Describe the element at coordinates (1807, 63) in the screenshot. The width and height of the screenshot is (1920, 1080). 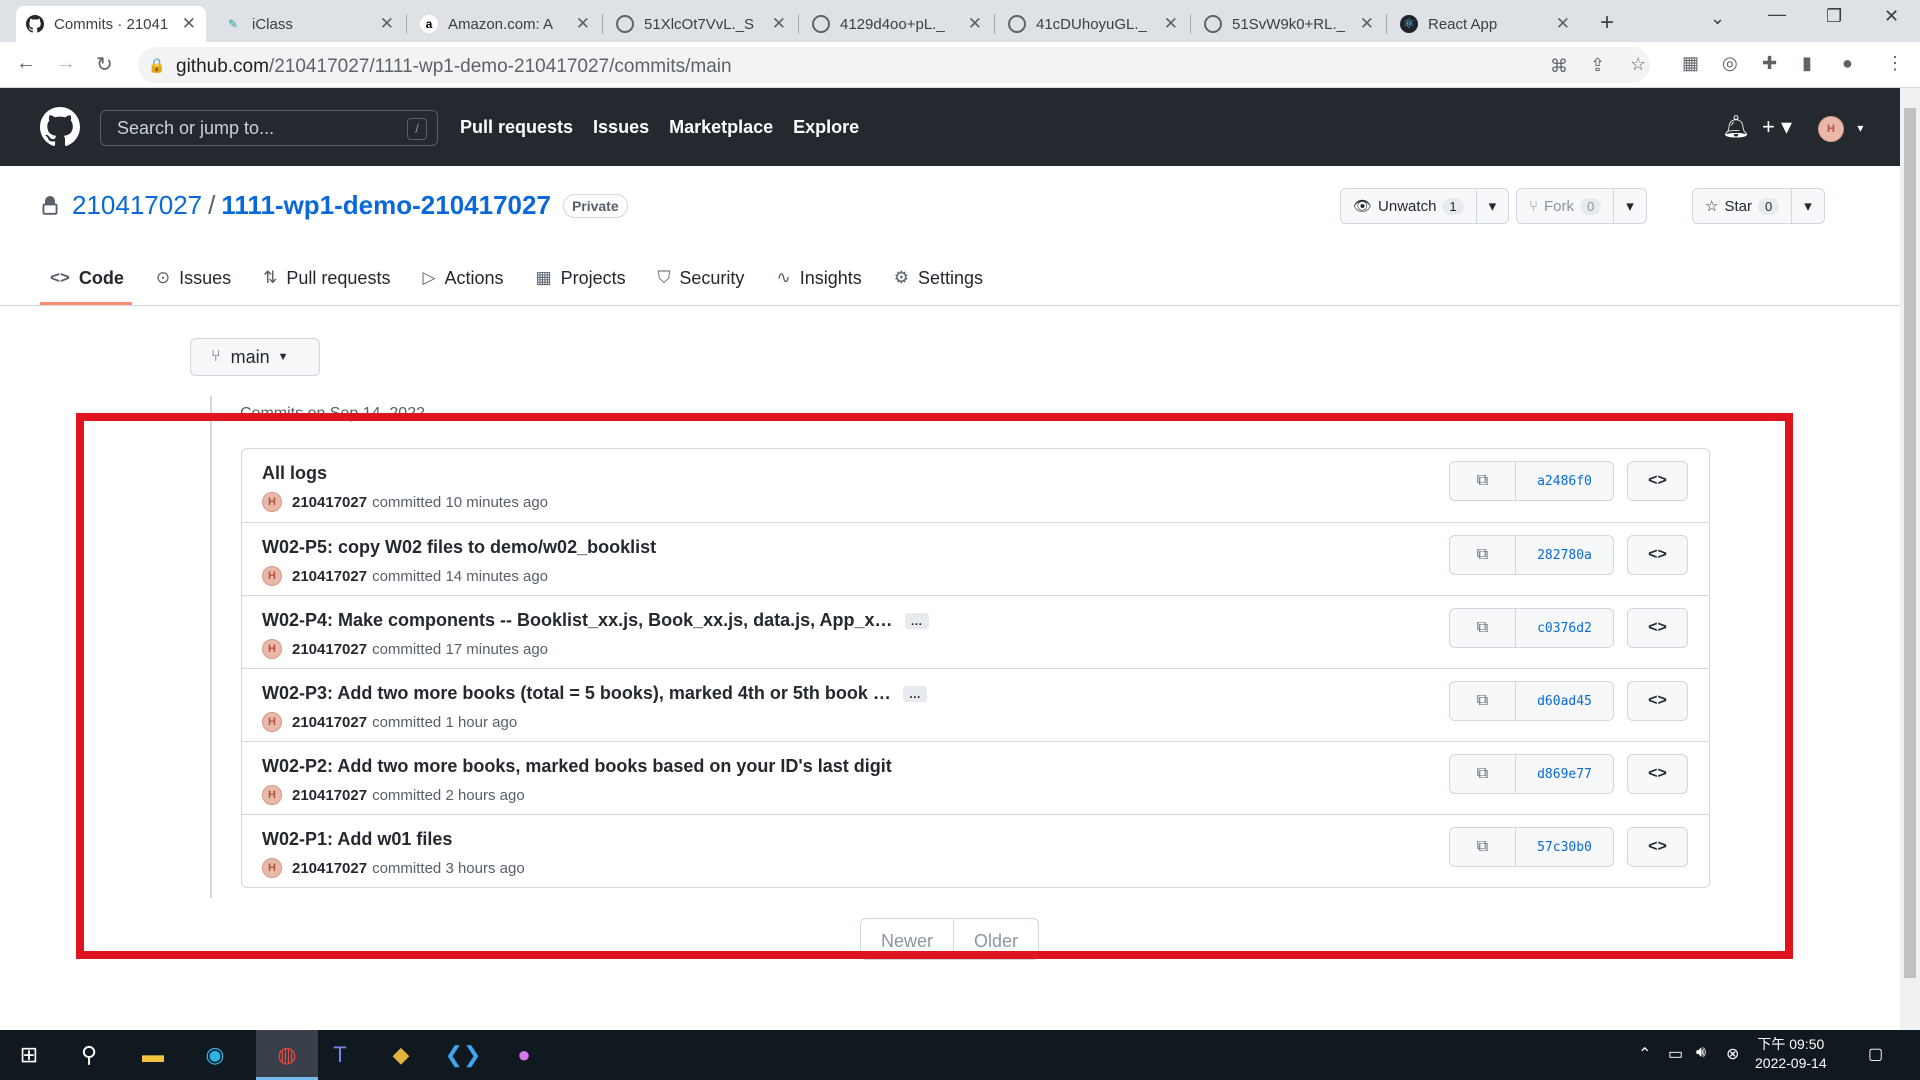
I see `side-panel-icon: ▮` at that location.